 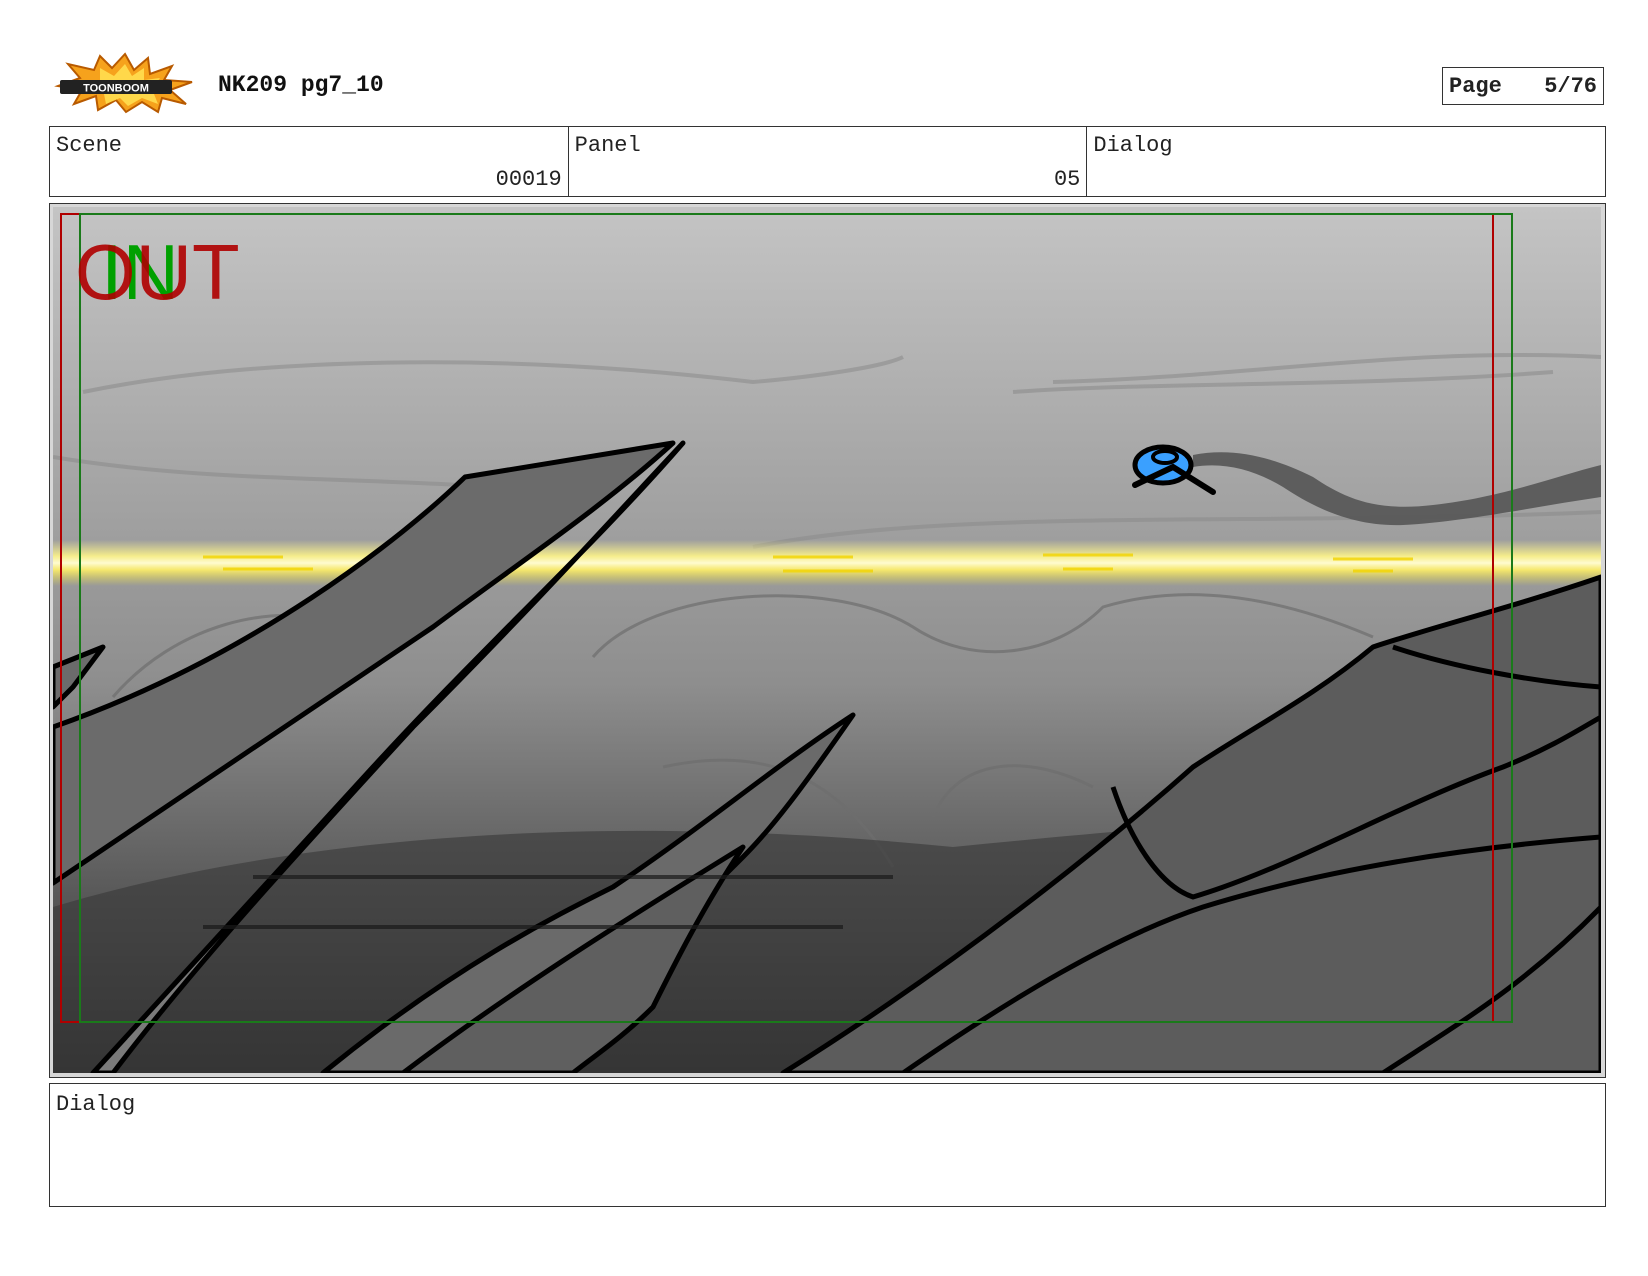 What do you see at coordinates (1346, 161) in the screenshot?
I see `dialog-cell: Dialog` at bounding box center [1346, 161].